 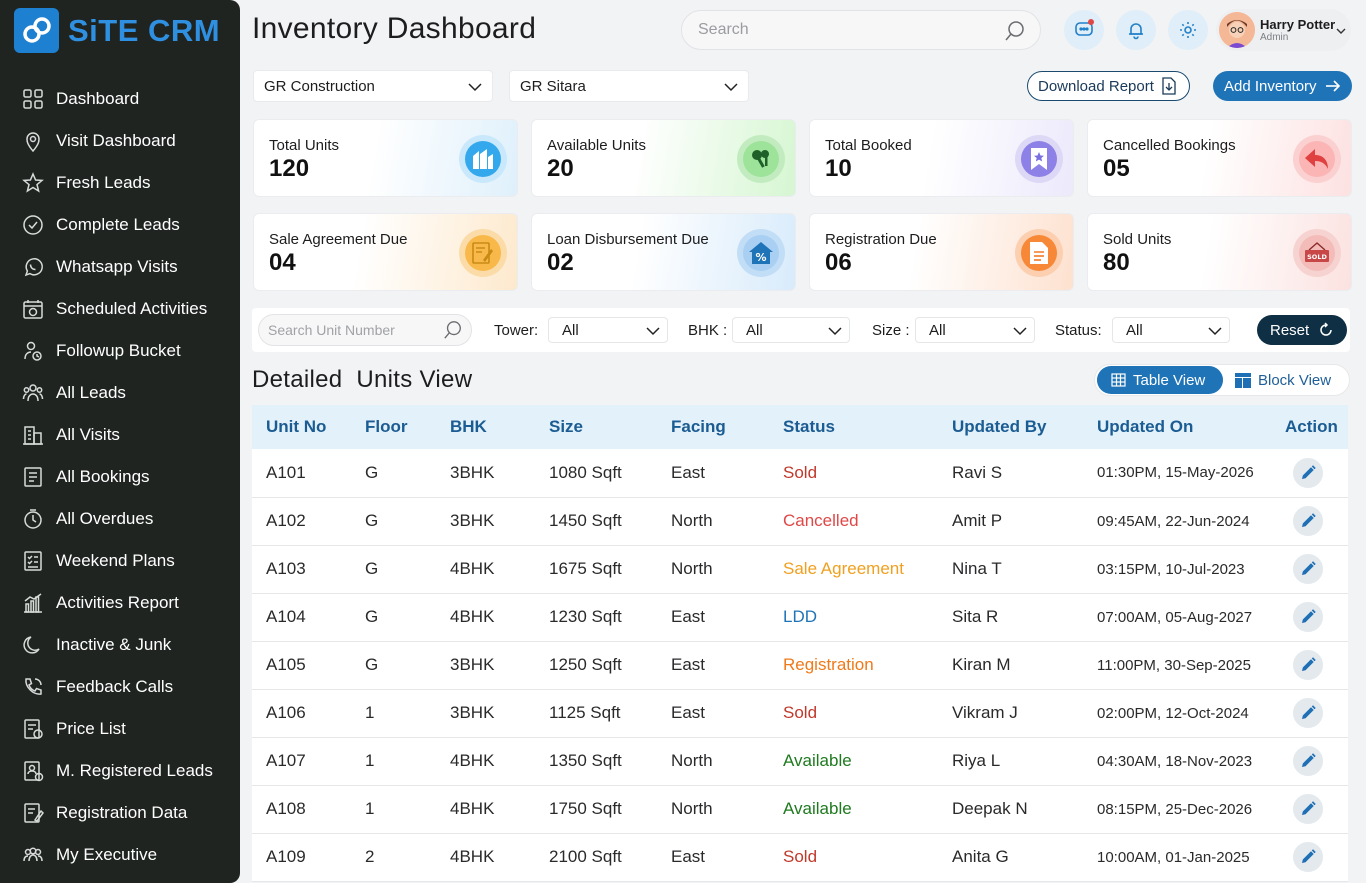 I want to click on add-inventory-button: Add Inventory, so click(x=1282, y=86).